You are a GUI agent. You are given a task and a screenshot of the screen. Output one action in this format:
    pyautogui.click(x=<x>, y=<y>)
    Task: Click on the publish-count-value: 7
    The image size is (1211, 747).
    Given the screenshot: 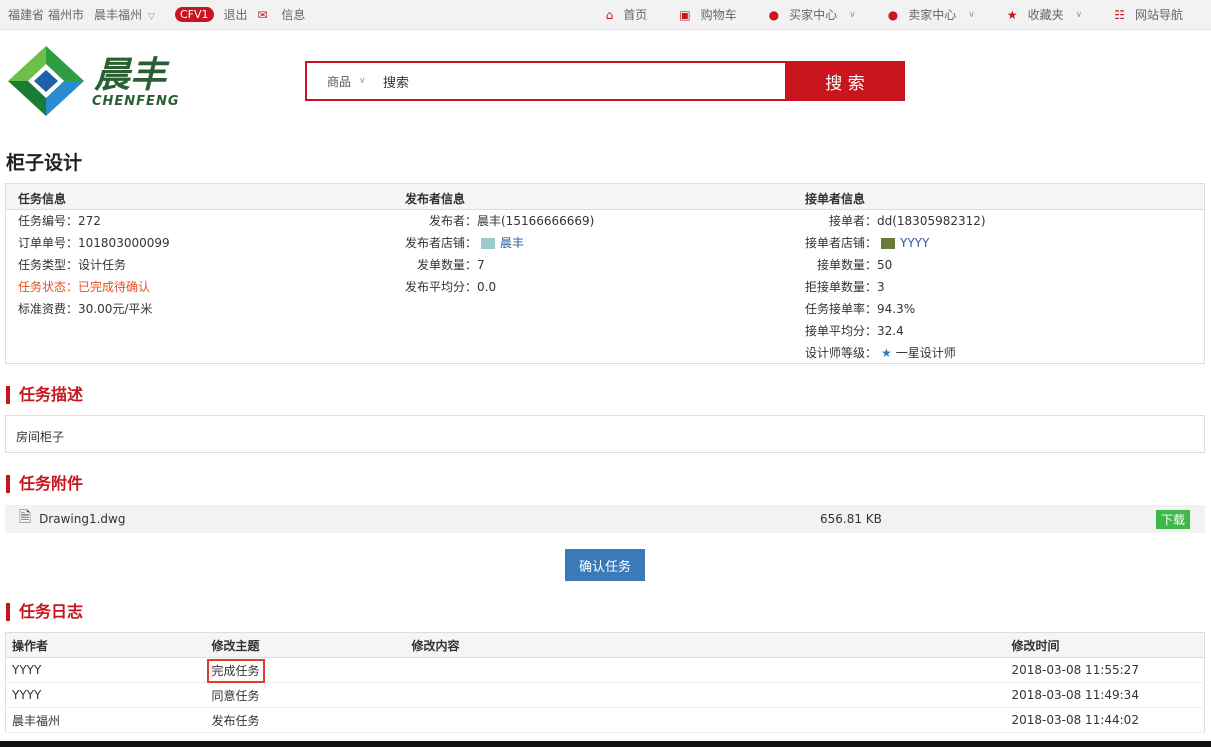 What is the action you would take?
    pyautogui.click(x=481, y=265)
    